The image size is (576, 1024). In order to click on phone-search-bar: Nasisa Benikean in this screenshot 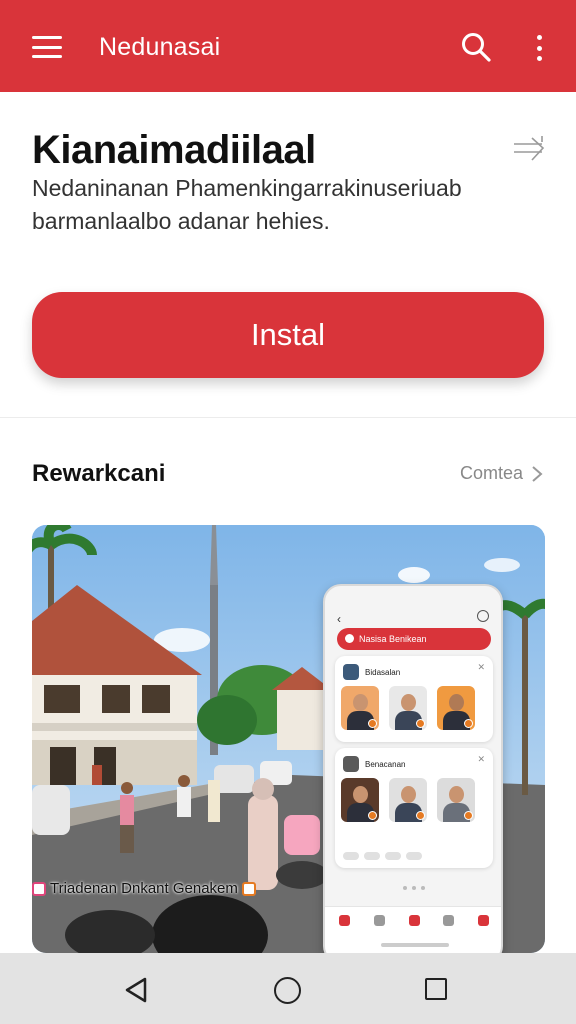, I will do `click(414, 639)`.